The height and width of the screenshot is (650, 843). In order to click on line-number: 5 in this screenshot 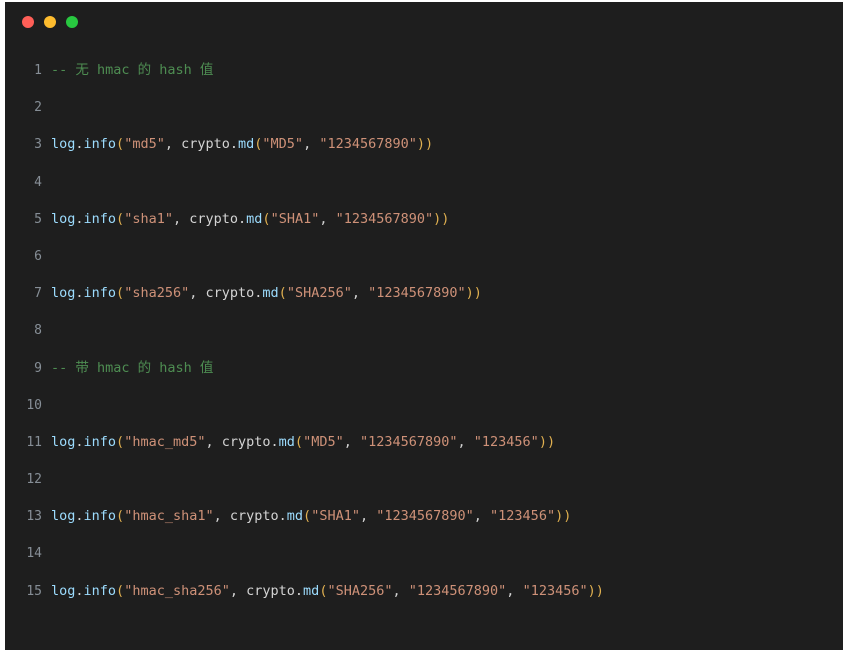, I will do `click(38, 219)`.